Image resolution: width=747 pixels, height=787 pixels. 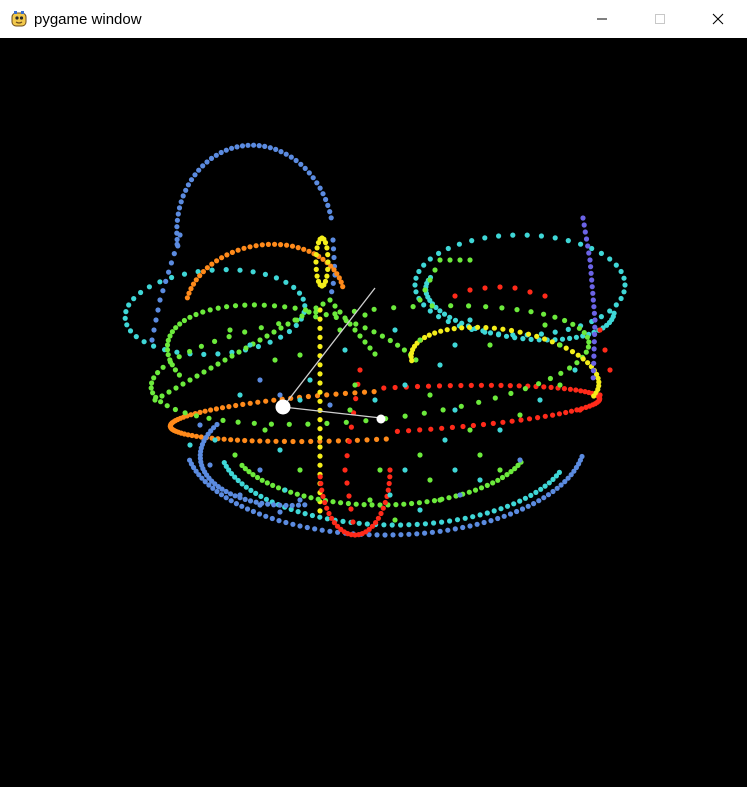 I want to click on maximize-button, so click(x=660, y=19).